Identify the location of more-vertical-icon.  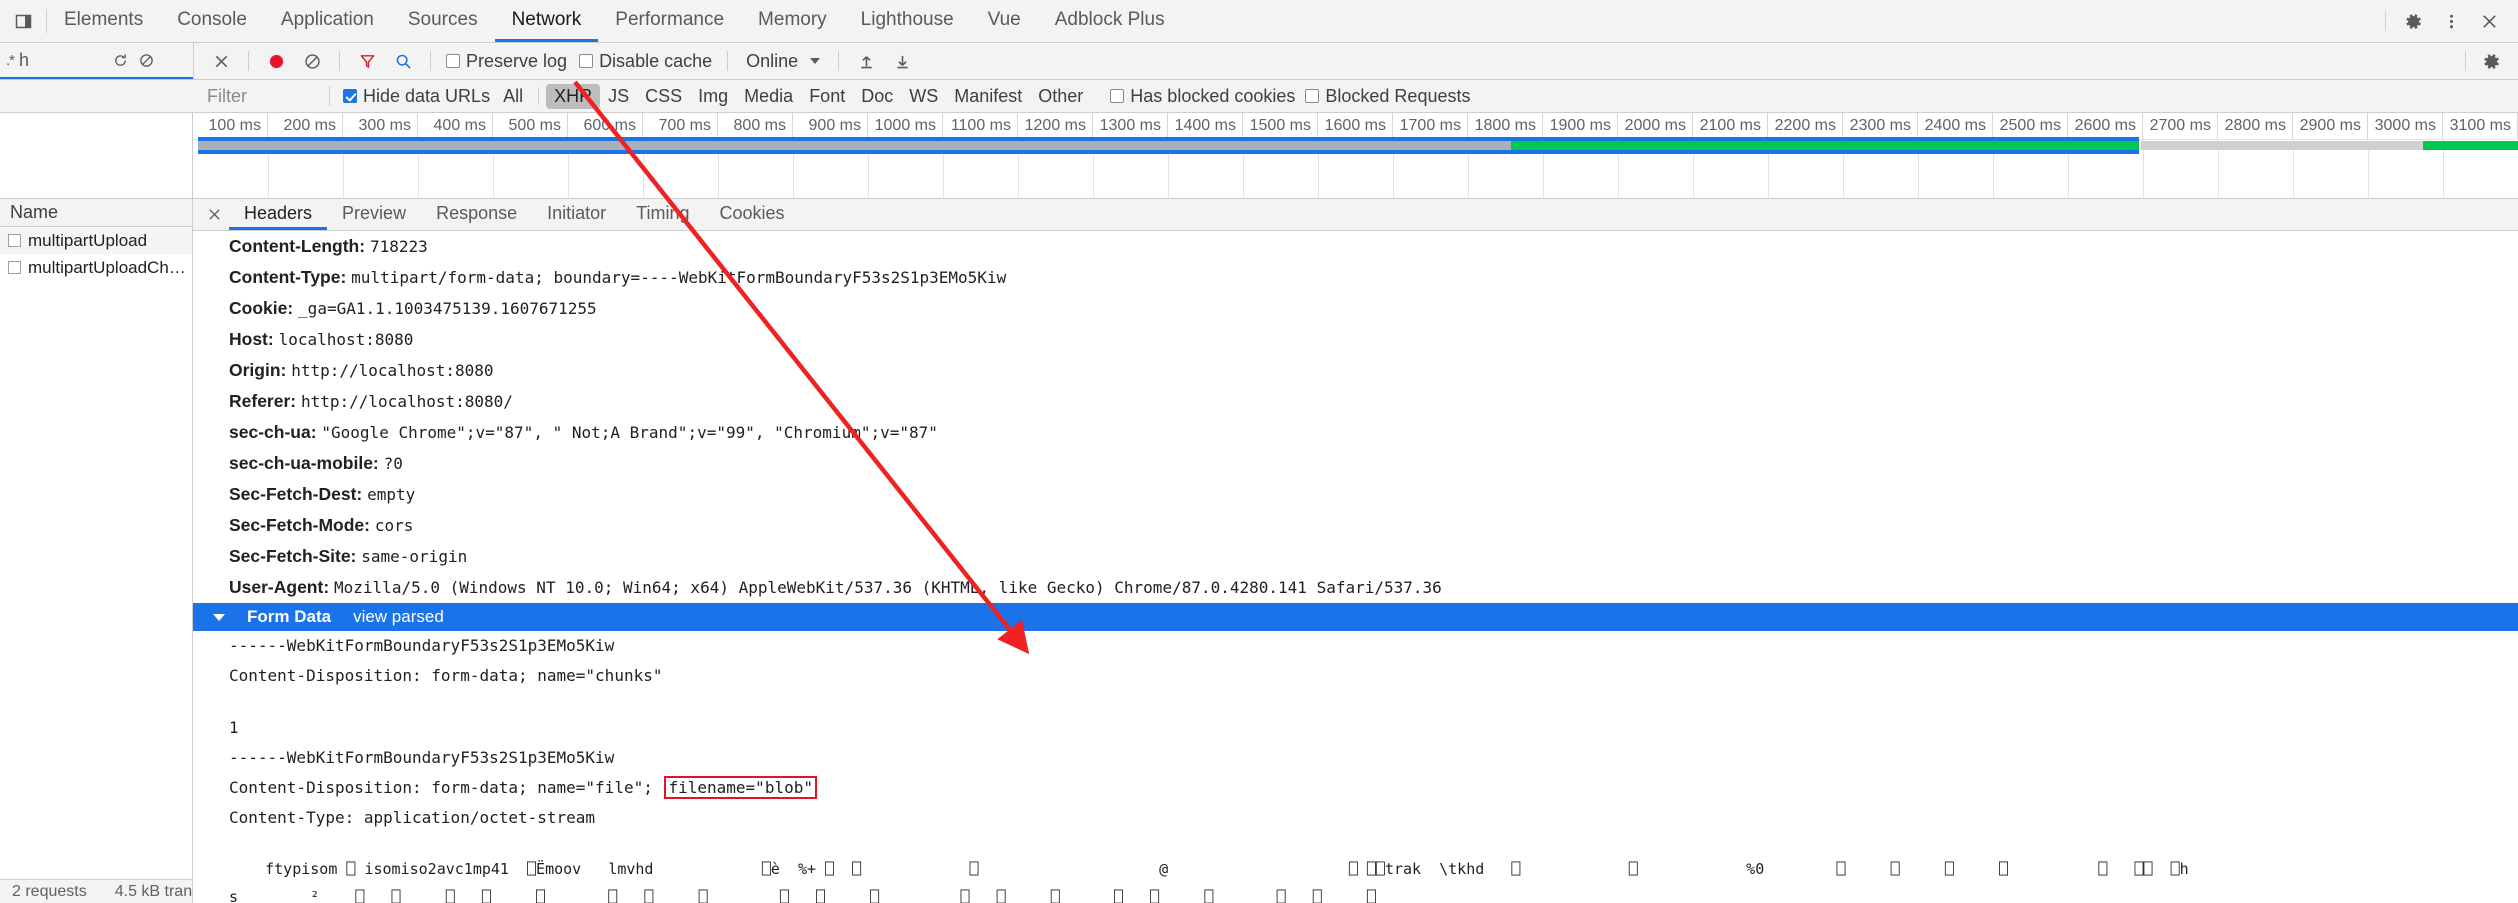
(2451, 21).